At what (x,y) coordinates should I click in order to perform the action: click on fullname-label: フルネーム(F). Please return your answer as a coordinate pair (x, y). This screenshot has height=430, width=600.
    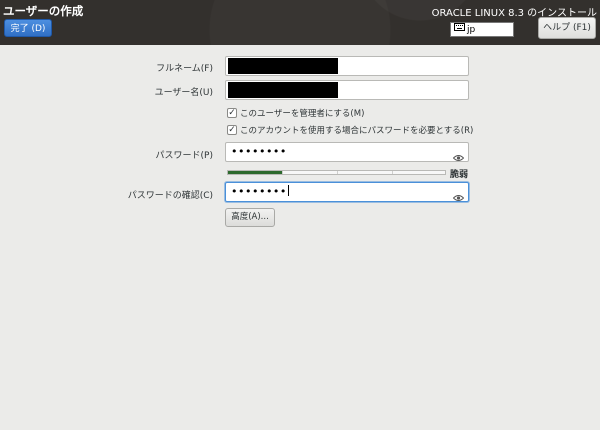
    Looking at the image, I should click on (184, 69).